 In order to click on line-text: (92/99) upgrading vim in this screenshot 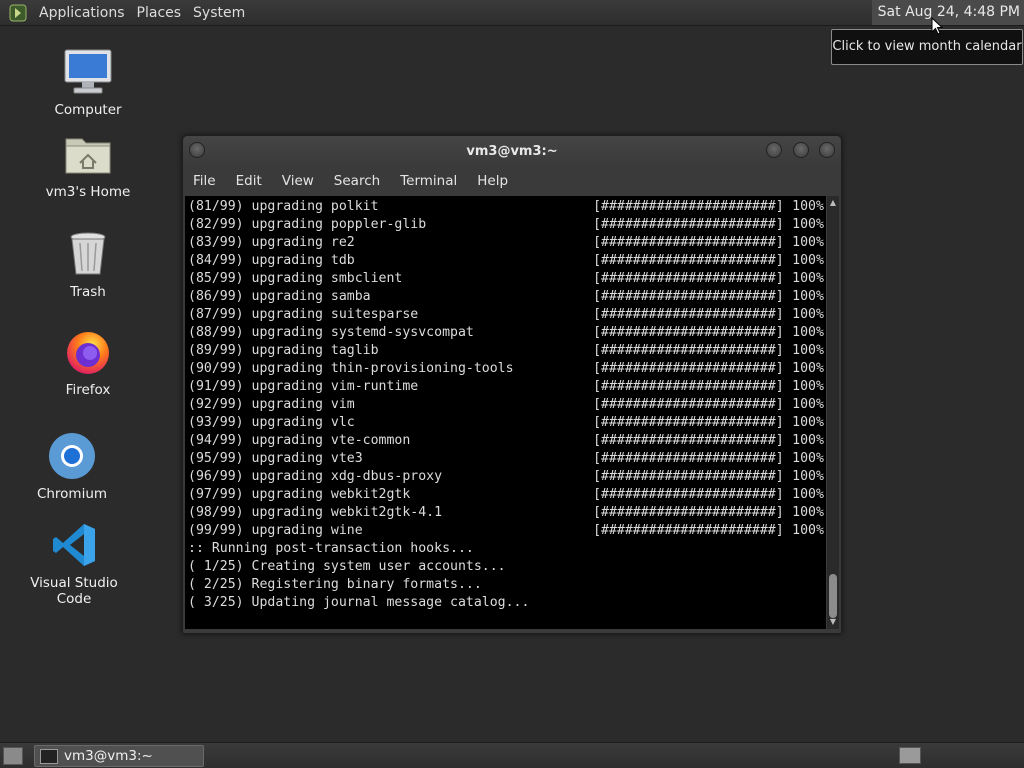, I will do `click(271, 404)`.